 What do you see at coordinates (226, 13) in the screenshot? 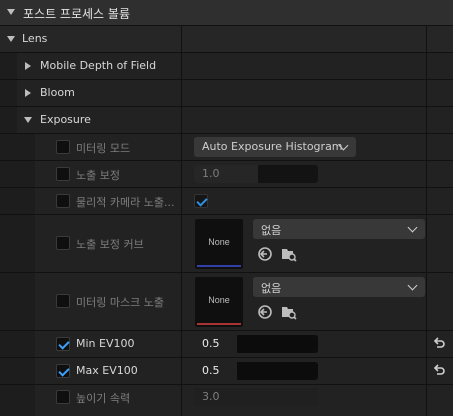
I see `section-header: 포스트 프로세스 볼륨` at bounding box center [226, 13].